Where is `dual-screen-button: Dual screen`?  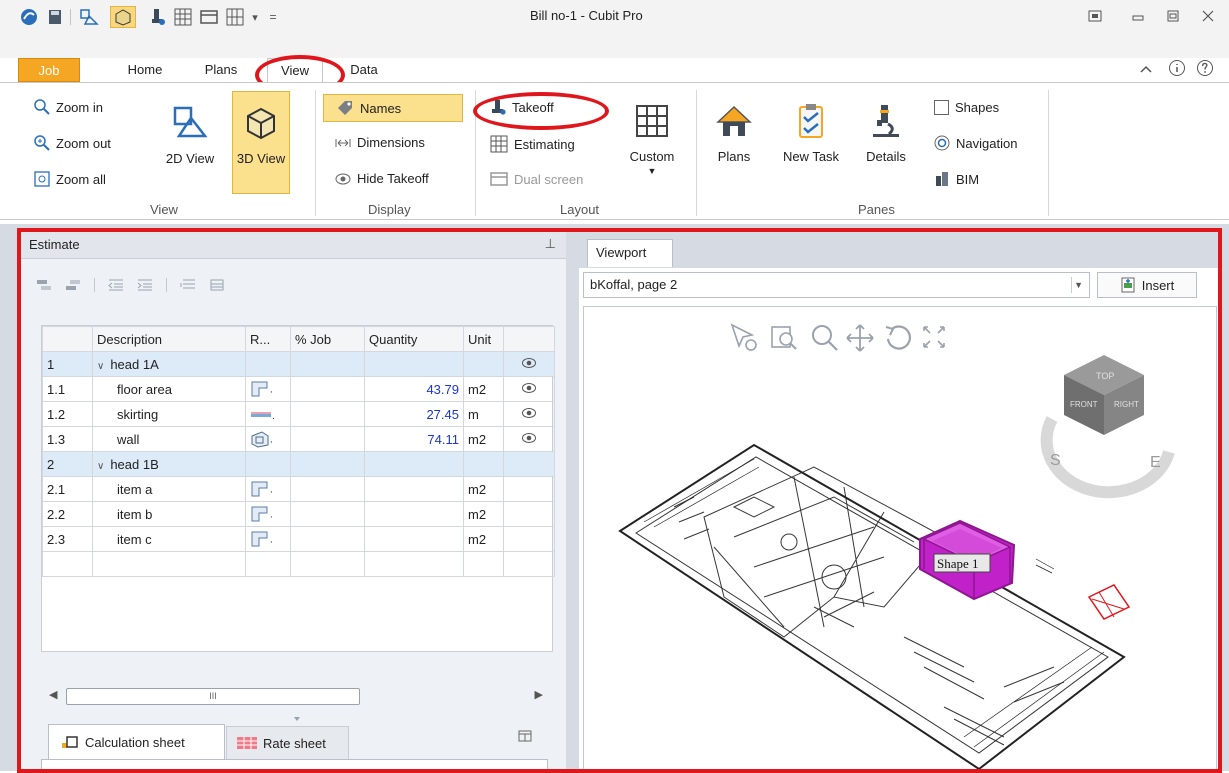
dual-screen-button: Dual screen is located at coordinates (536, 179).